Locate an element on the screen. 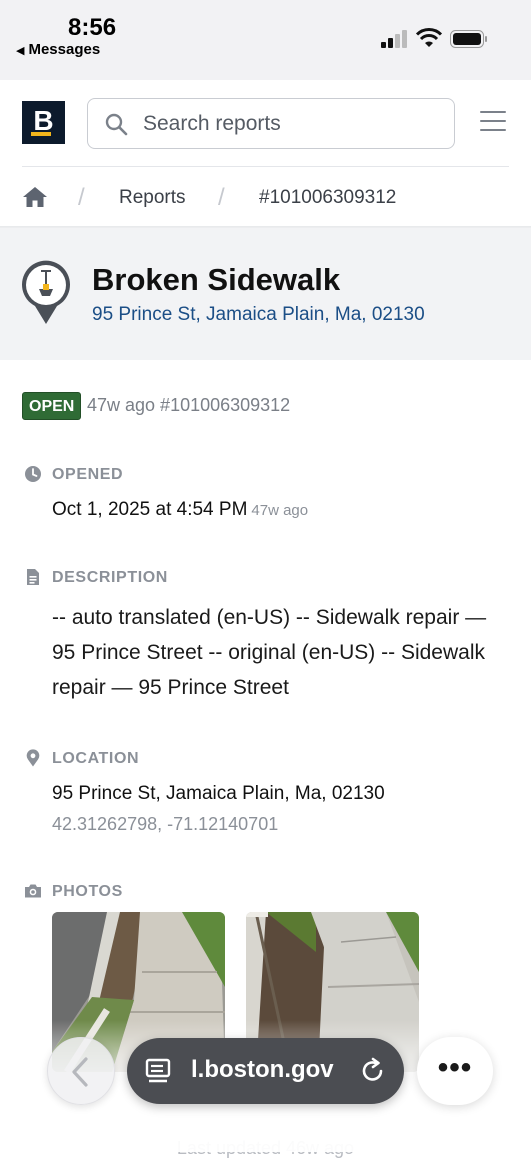 The height and width of the screenshot is (1159, 531). chevron-left-icon is located at coordinates (80, 1072).